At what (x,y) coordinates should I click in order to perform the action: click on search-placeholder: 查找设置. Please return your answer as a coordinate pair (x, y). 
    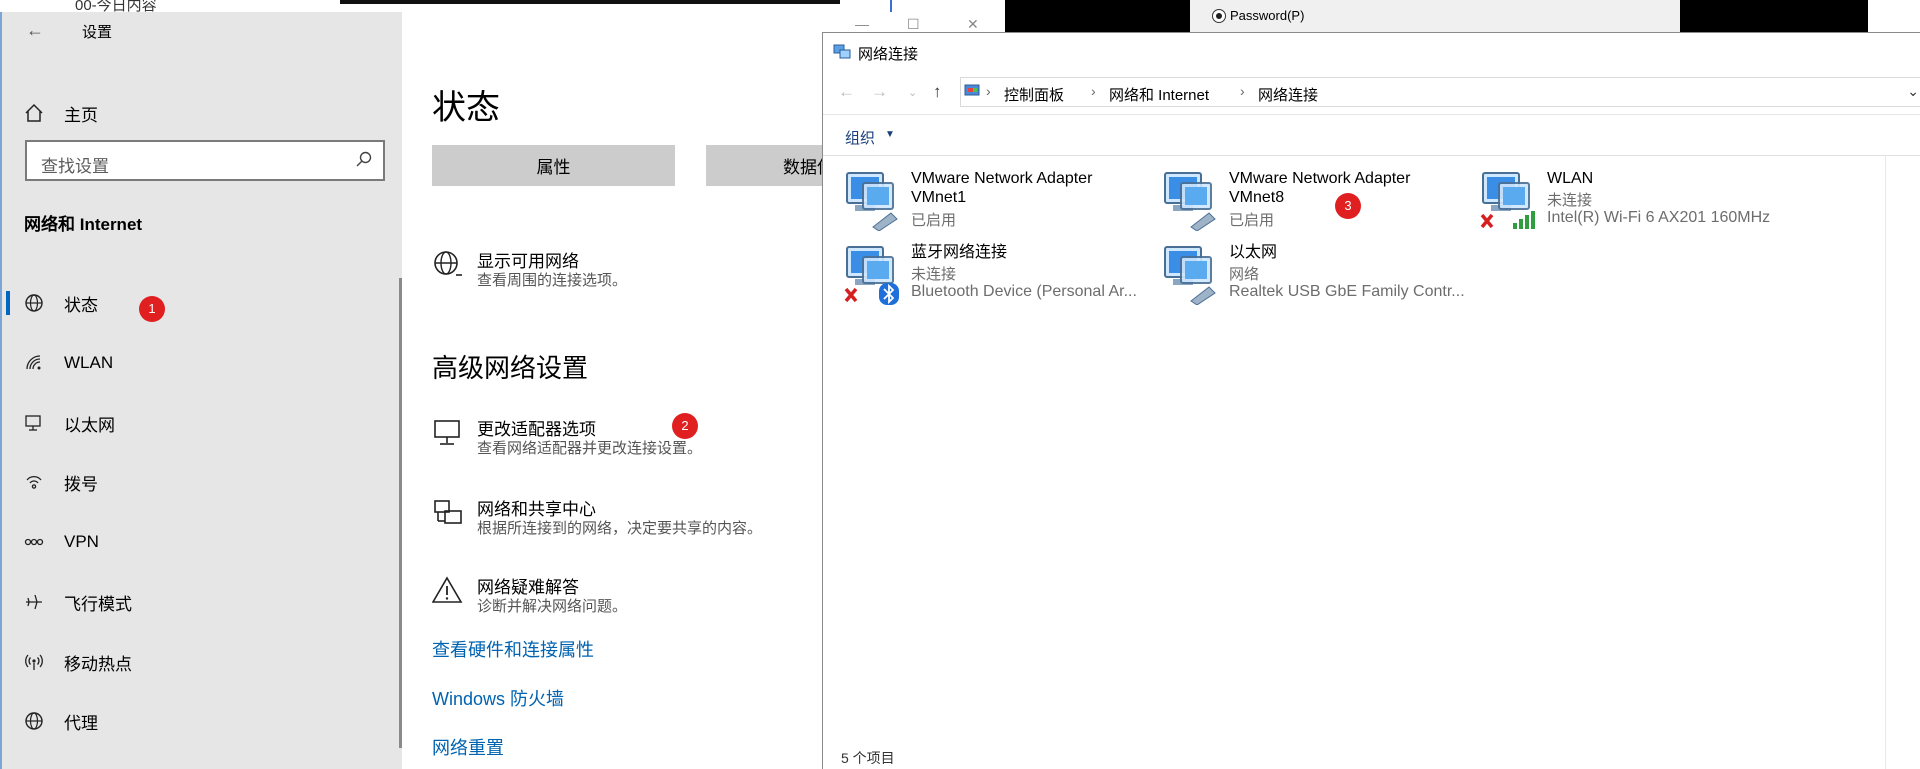
    Looking at the image, I should click on (75, 166).